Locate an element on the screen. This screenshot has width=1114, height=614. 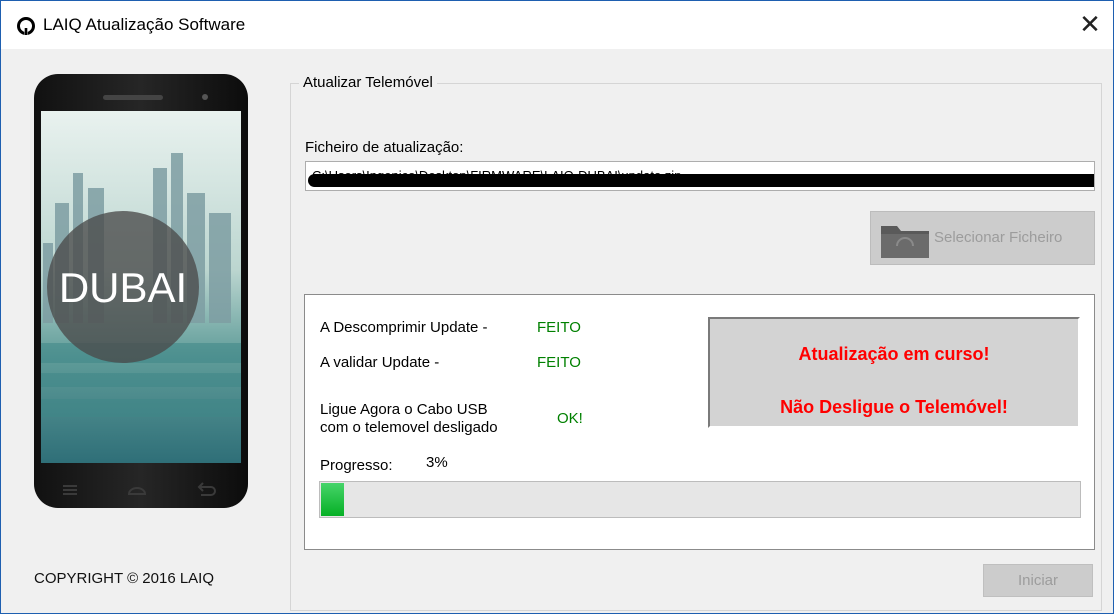
copyright-text: COPYRIGHT © 2016 LAIQ is located at coordinates (124, 578).